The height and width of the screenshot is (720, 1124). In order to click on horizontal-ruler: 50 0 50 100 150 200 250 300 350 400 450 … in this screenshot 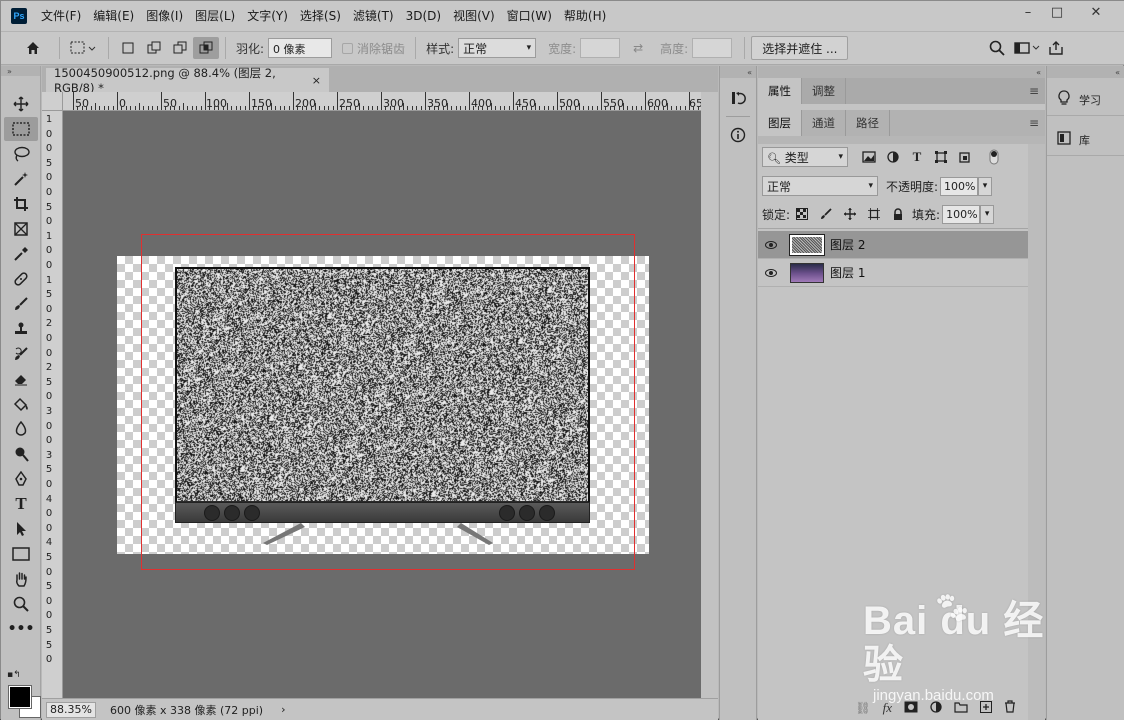, I will do `click(382, 101)`.